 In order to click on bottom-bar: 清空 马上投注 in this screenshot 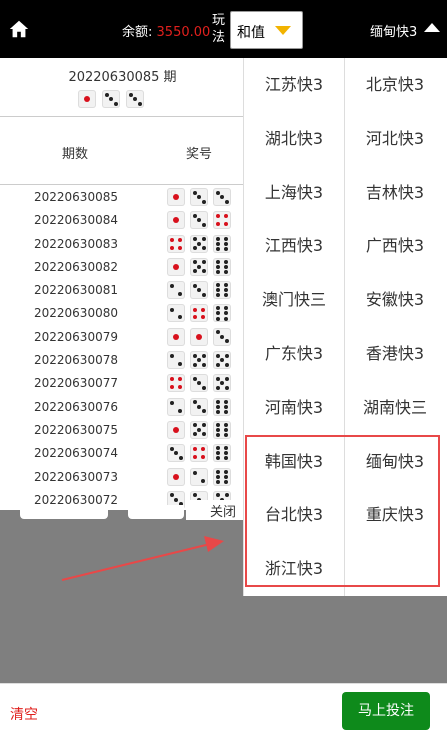, I will do `click(223, 711)`.